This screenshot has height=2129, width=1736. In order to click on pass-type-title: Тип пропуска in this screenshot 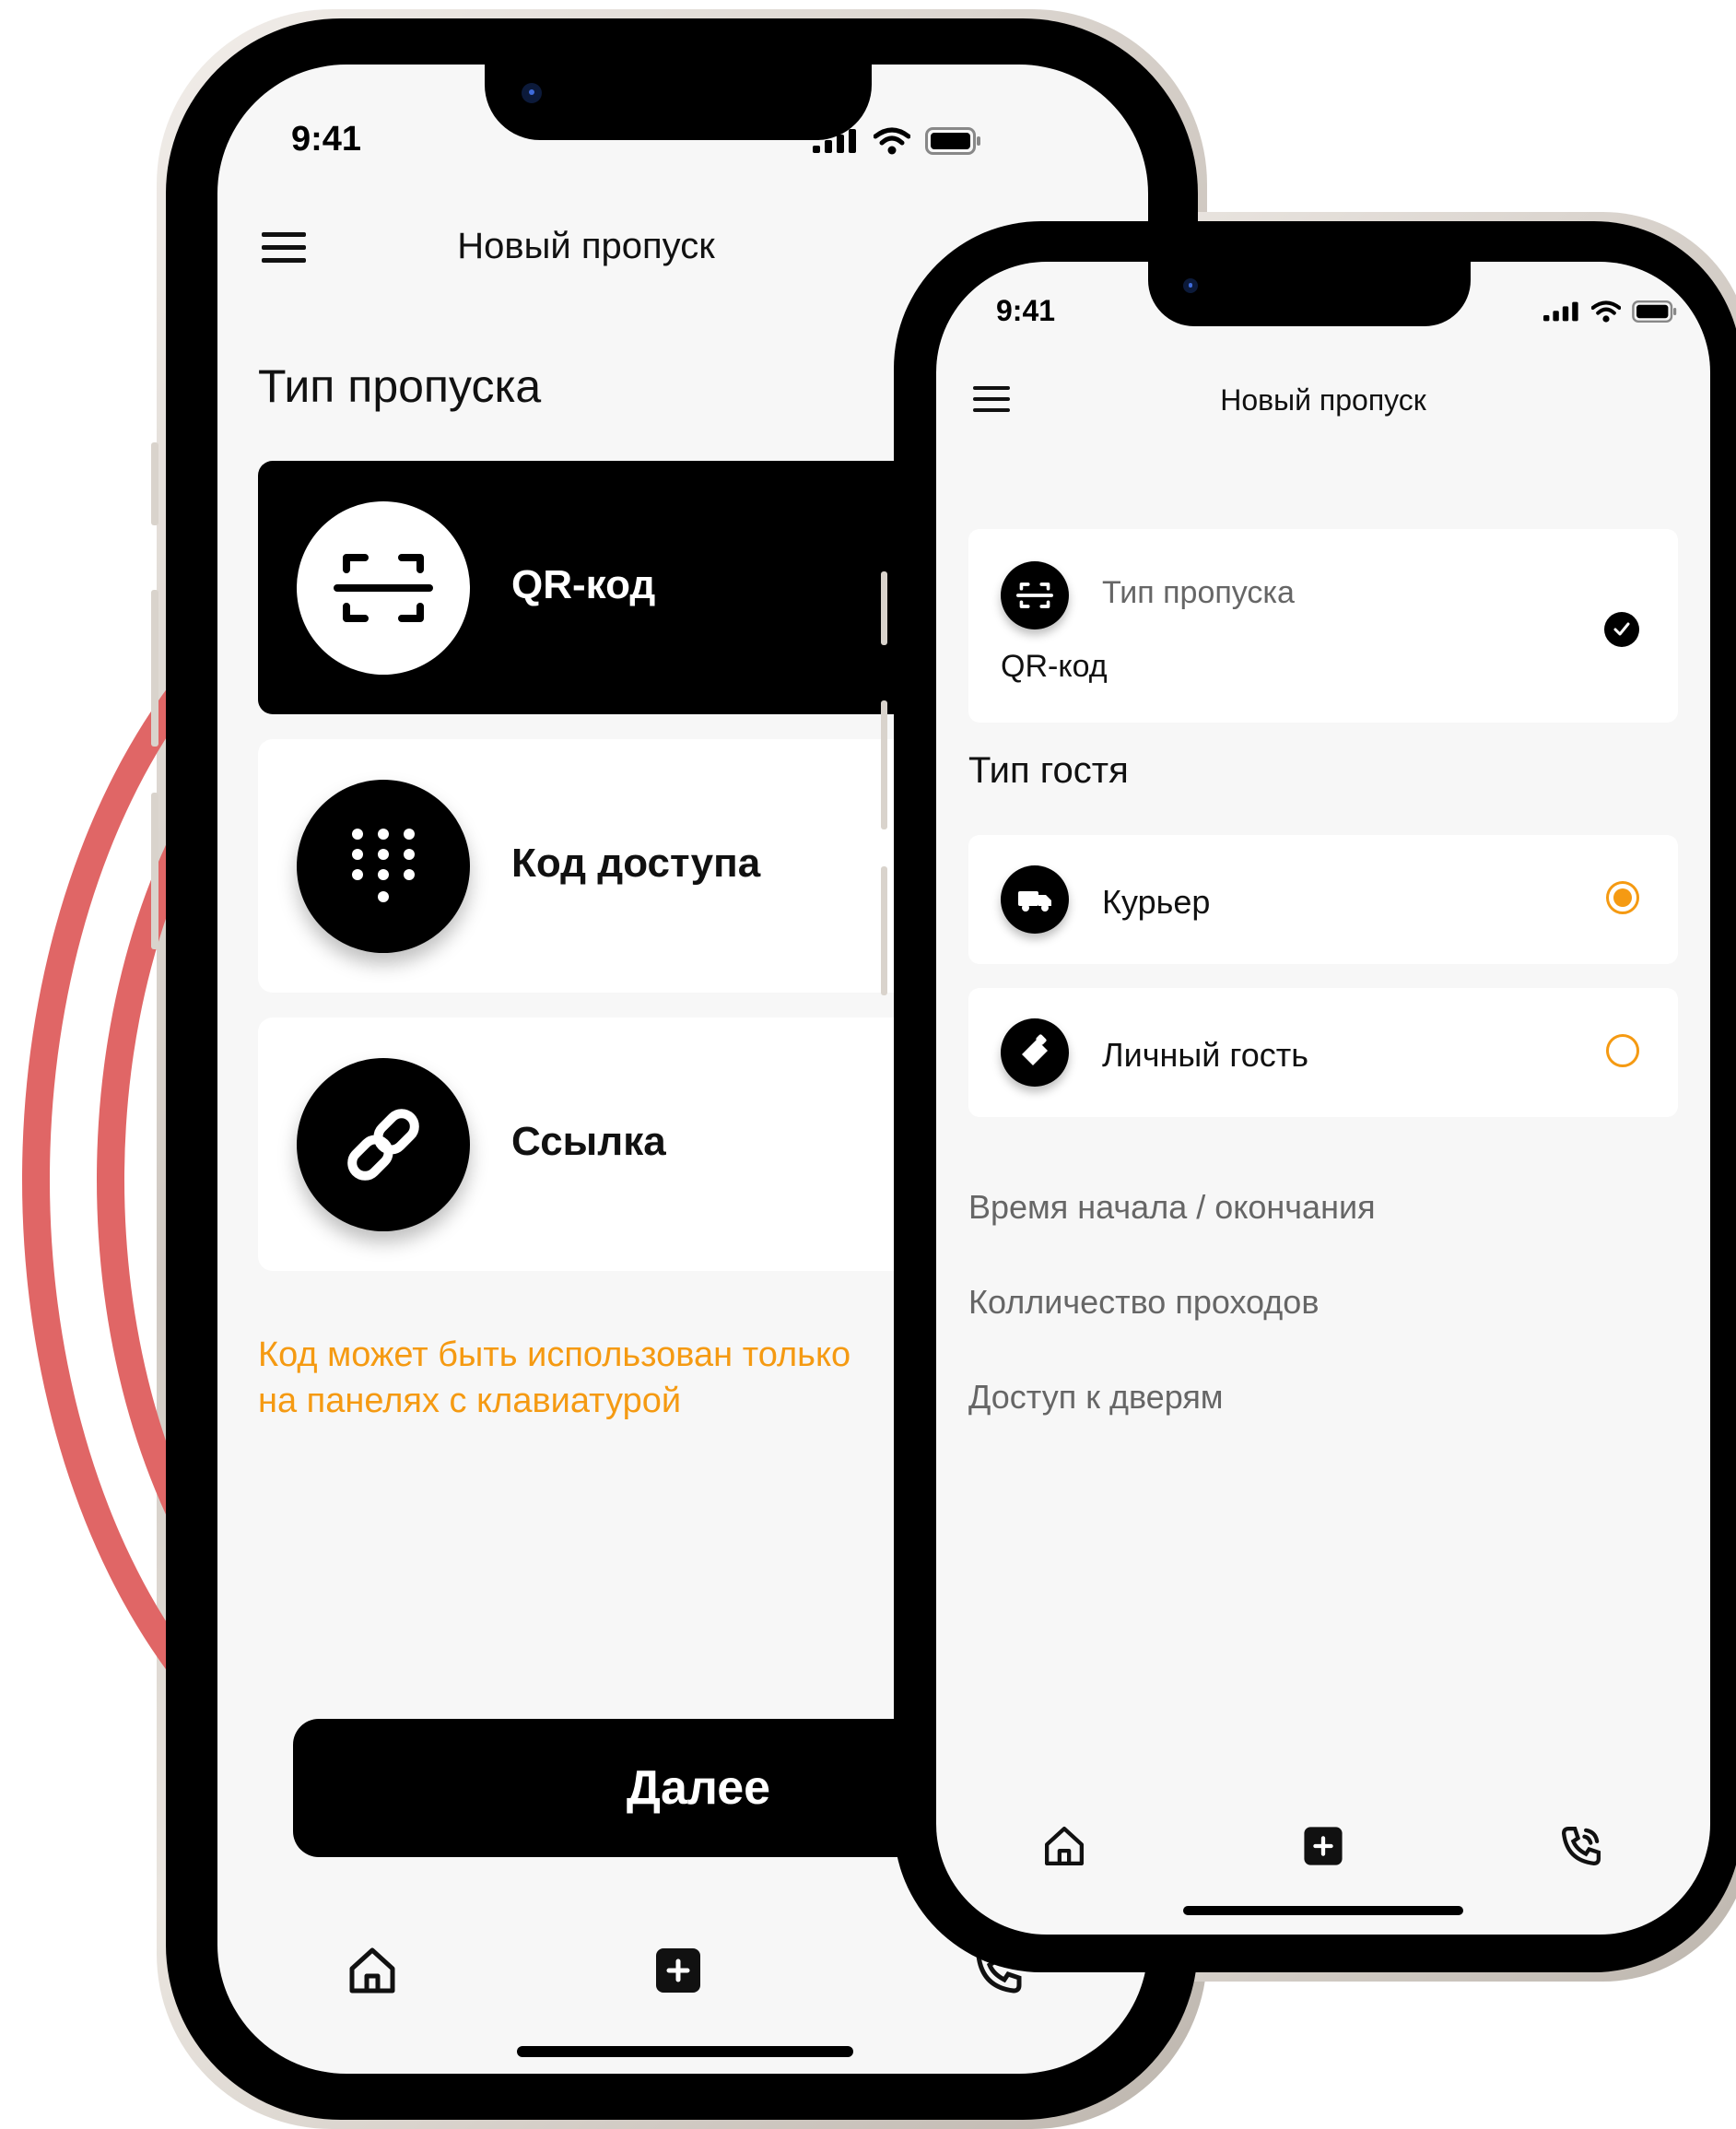, I will do `click(1198, 592)`.